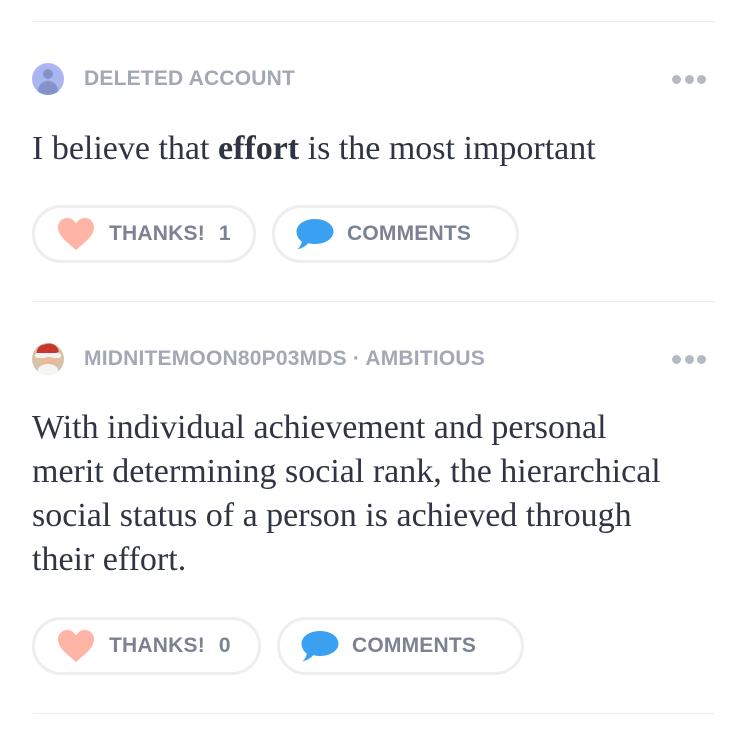  I want to click on thanks-button: THANKS! 0, so click(146, 646).